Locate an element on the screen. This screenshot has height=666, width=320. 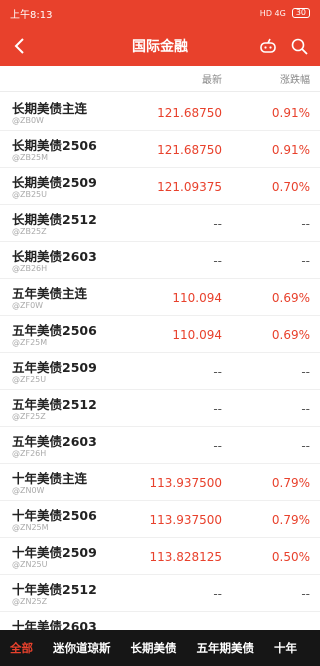
contract-name: 长期美债2603 is located at coordinates (54, 256).